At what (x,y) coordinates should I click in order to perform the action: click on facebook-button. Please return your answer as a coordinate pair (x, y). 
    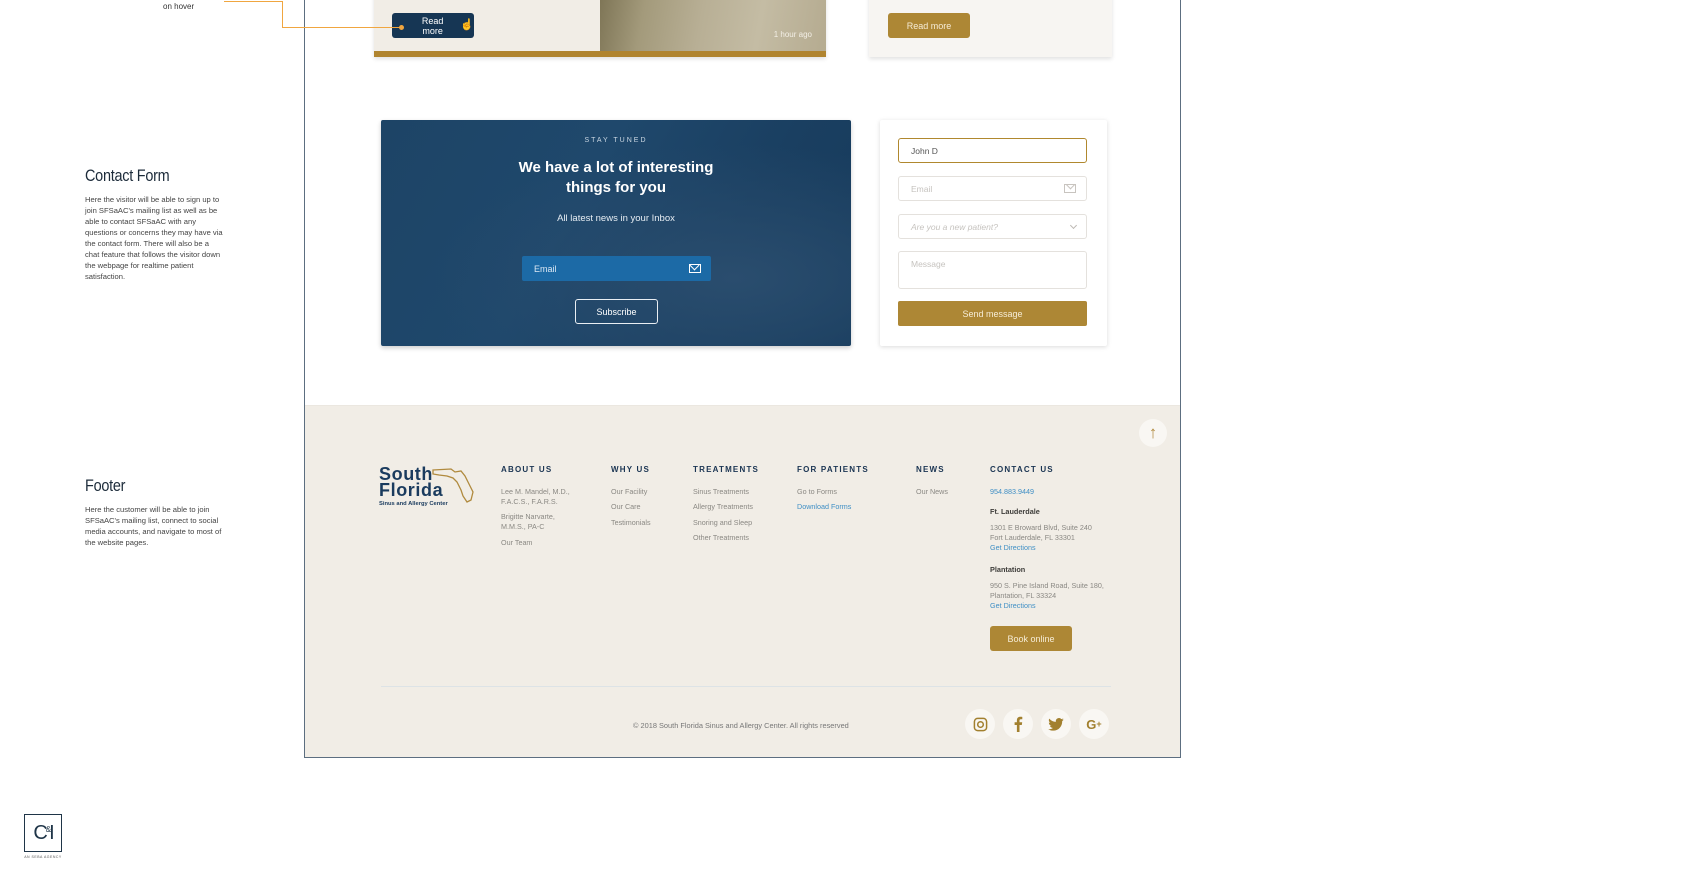
    Looking at the image, I should click on (1018, 724).